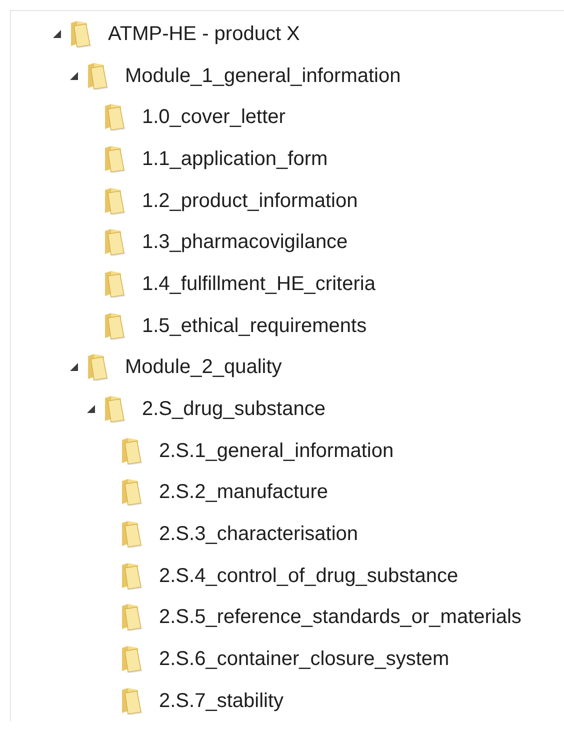  Describe the element at coordinates (203, 367) in the screenshot. I see `folder-name: Module_2_quality` at that location.